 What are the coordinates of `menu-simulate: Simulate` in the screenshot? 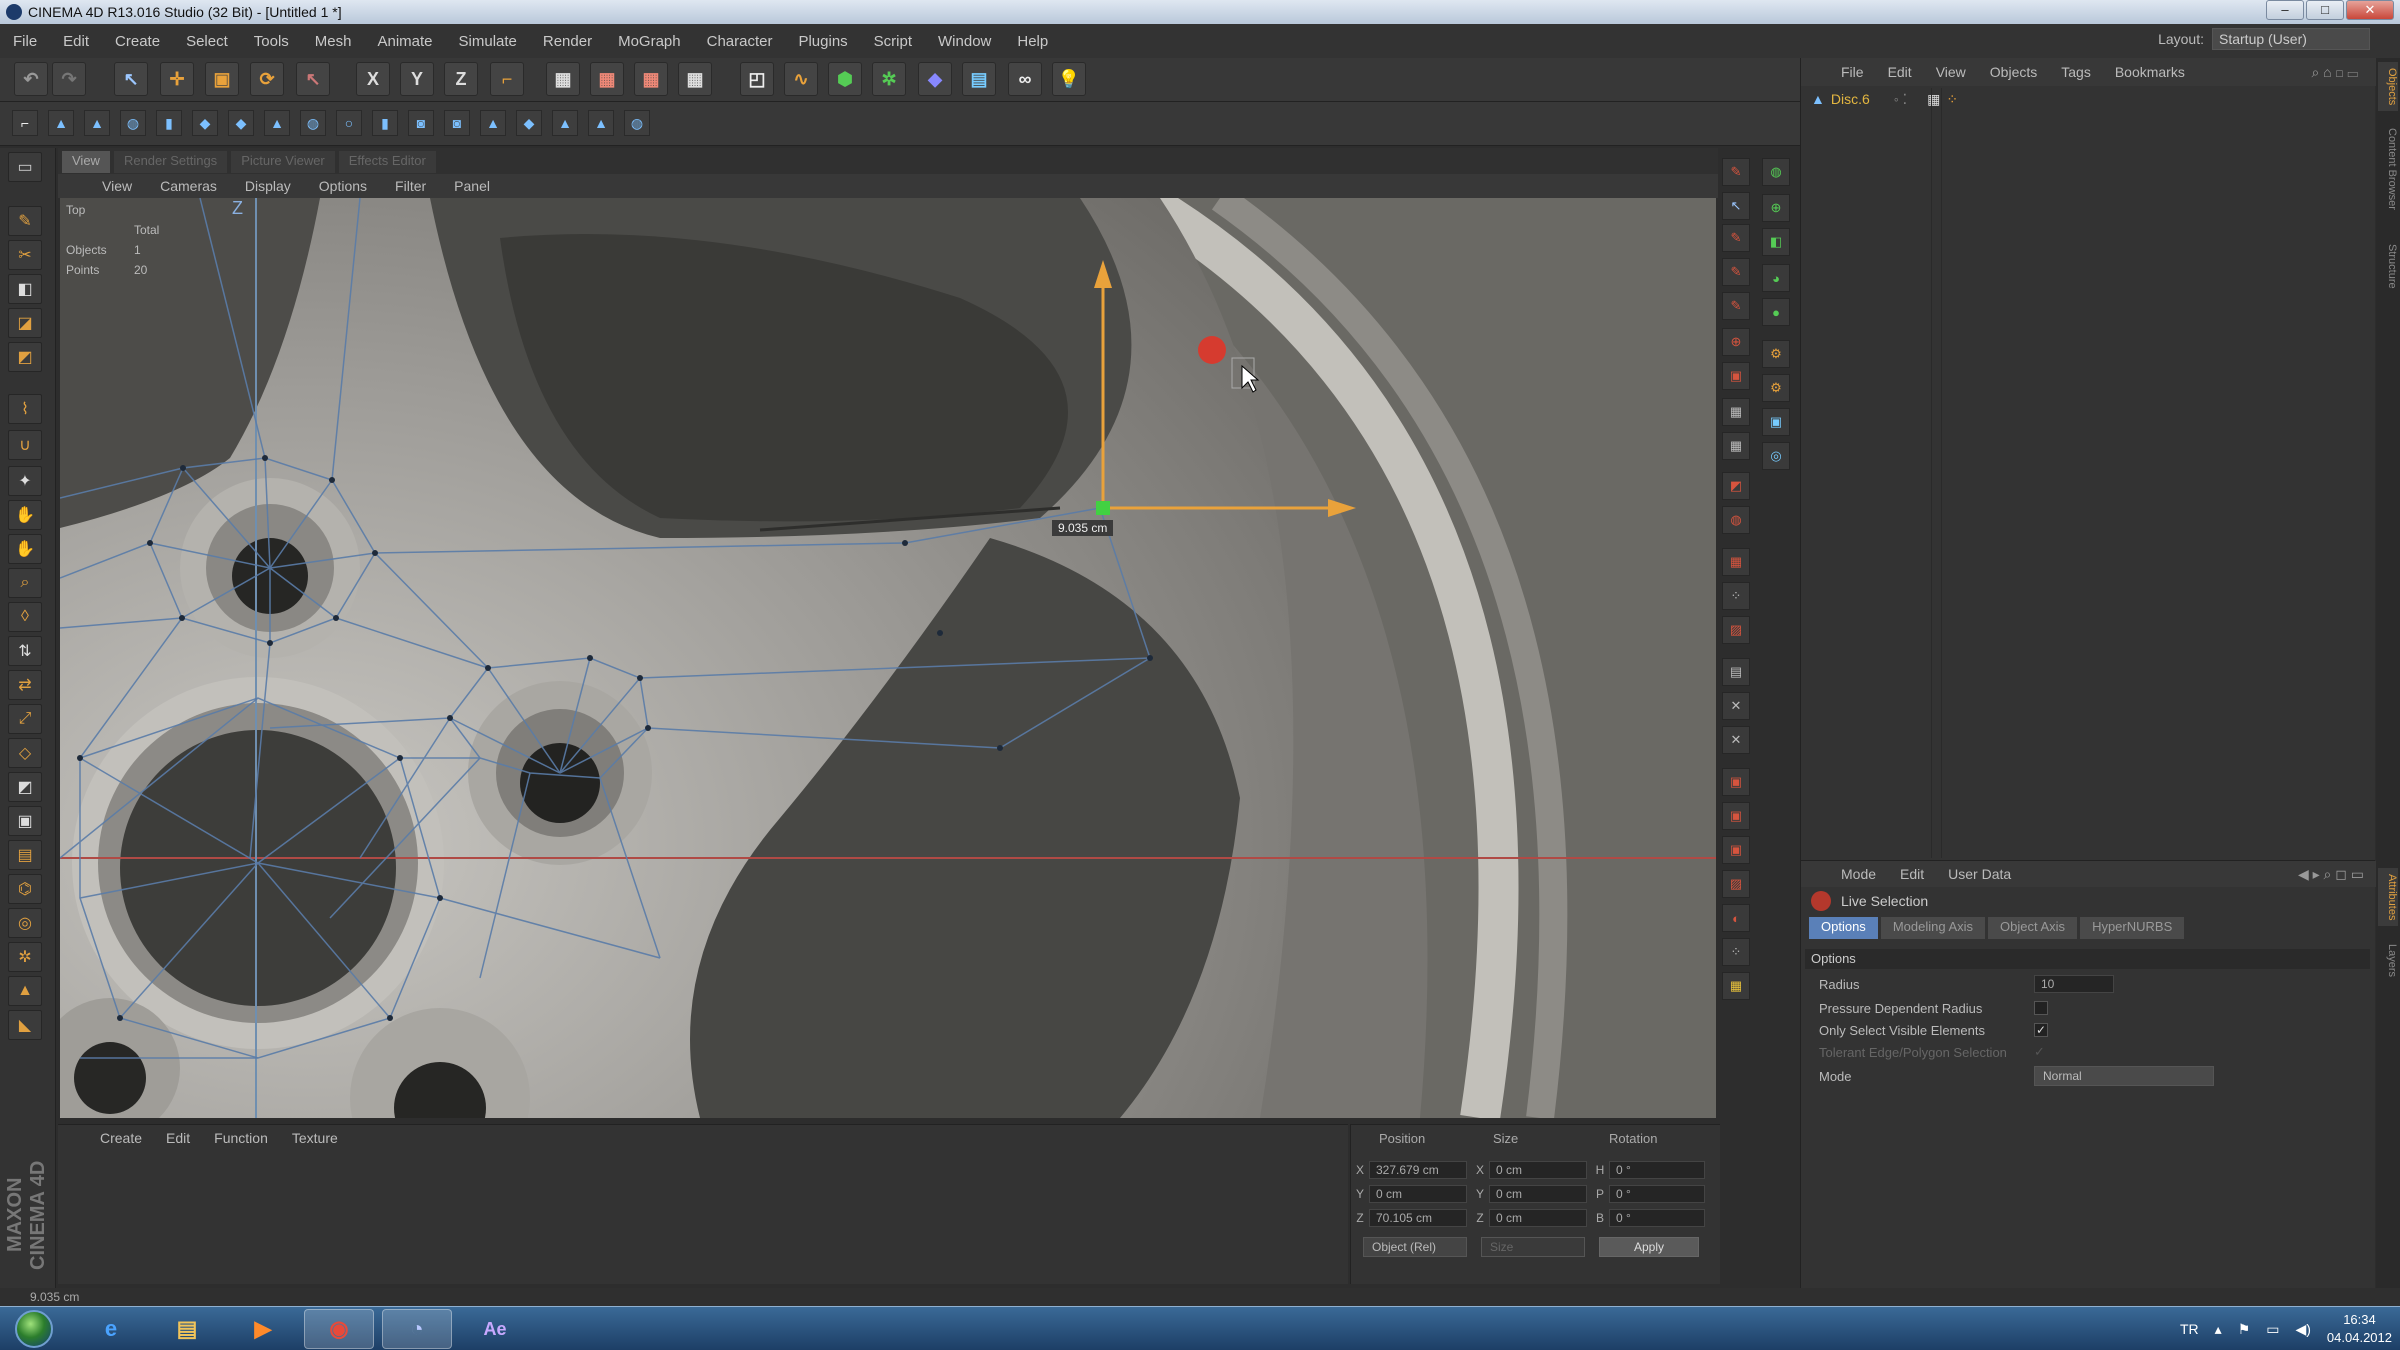 It's located at (488, 41).